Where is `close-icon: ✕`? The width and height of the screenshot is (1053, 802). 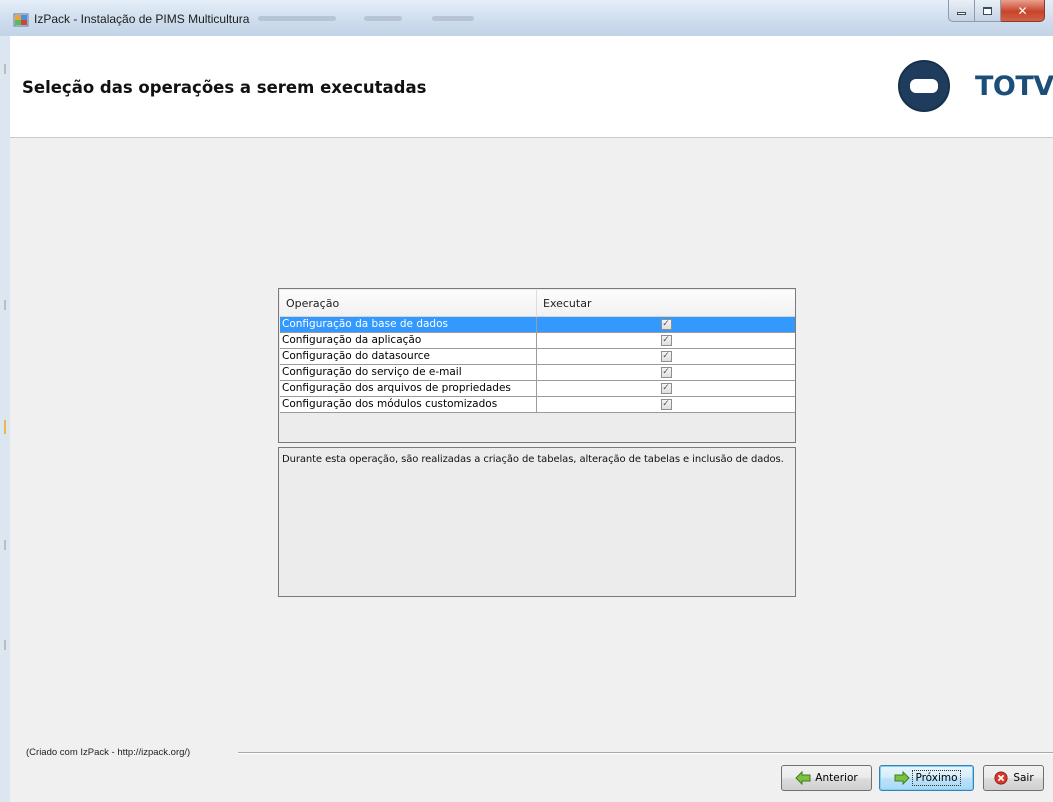 close-icon: ✕ is located at coordinates (1022, 10).